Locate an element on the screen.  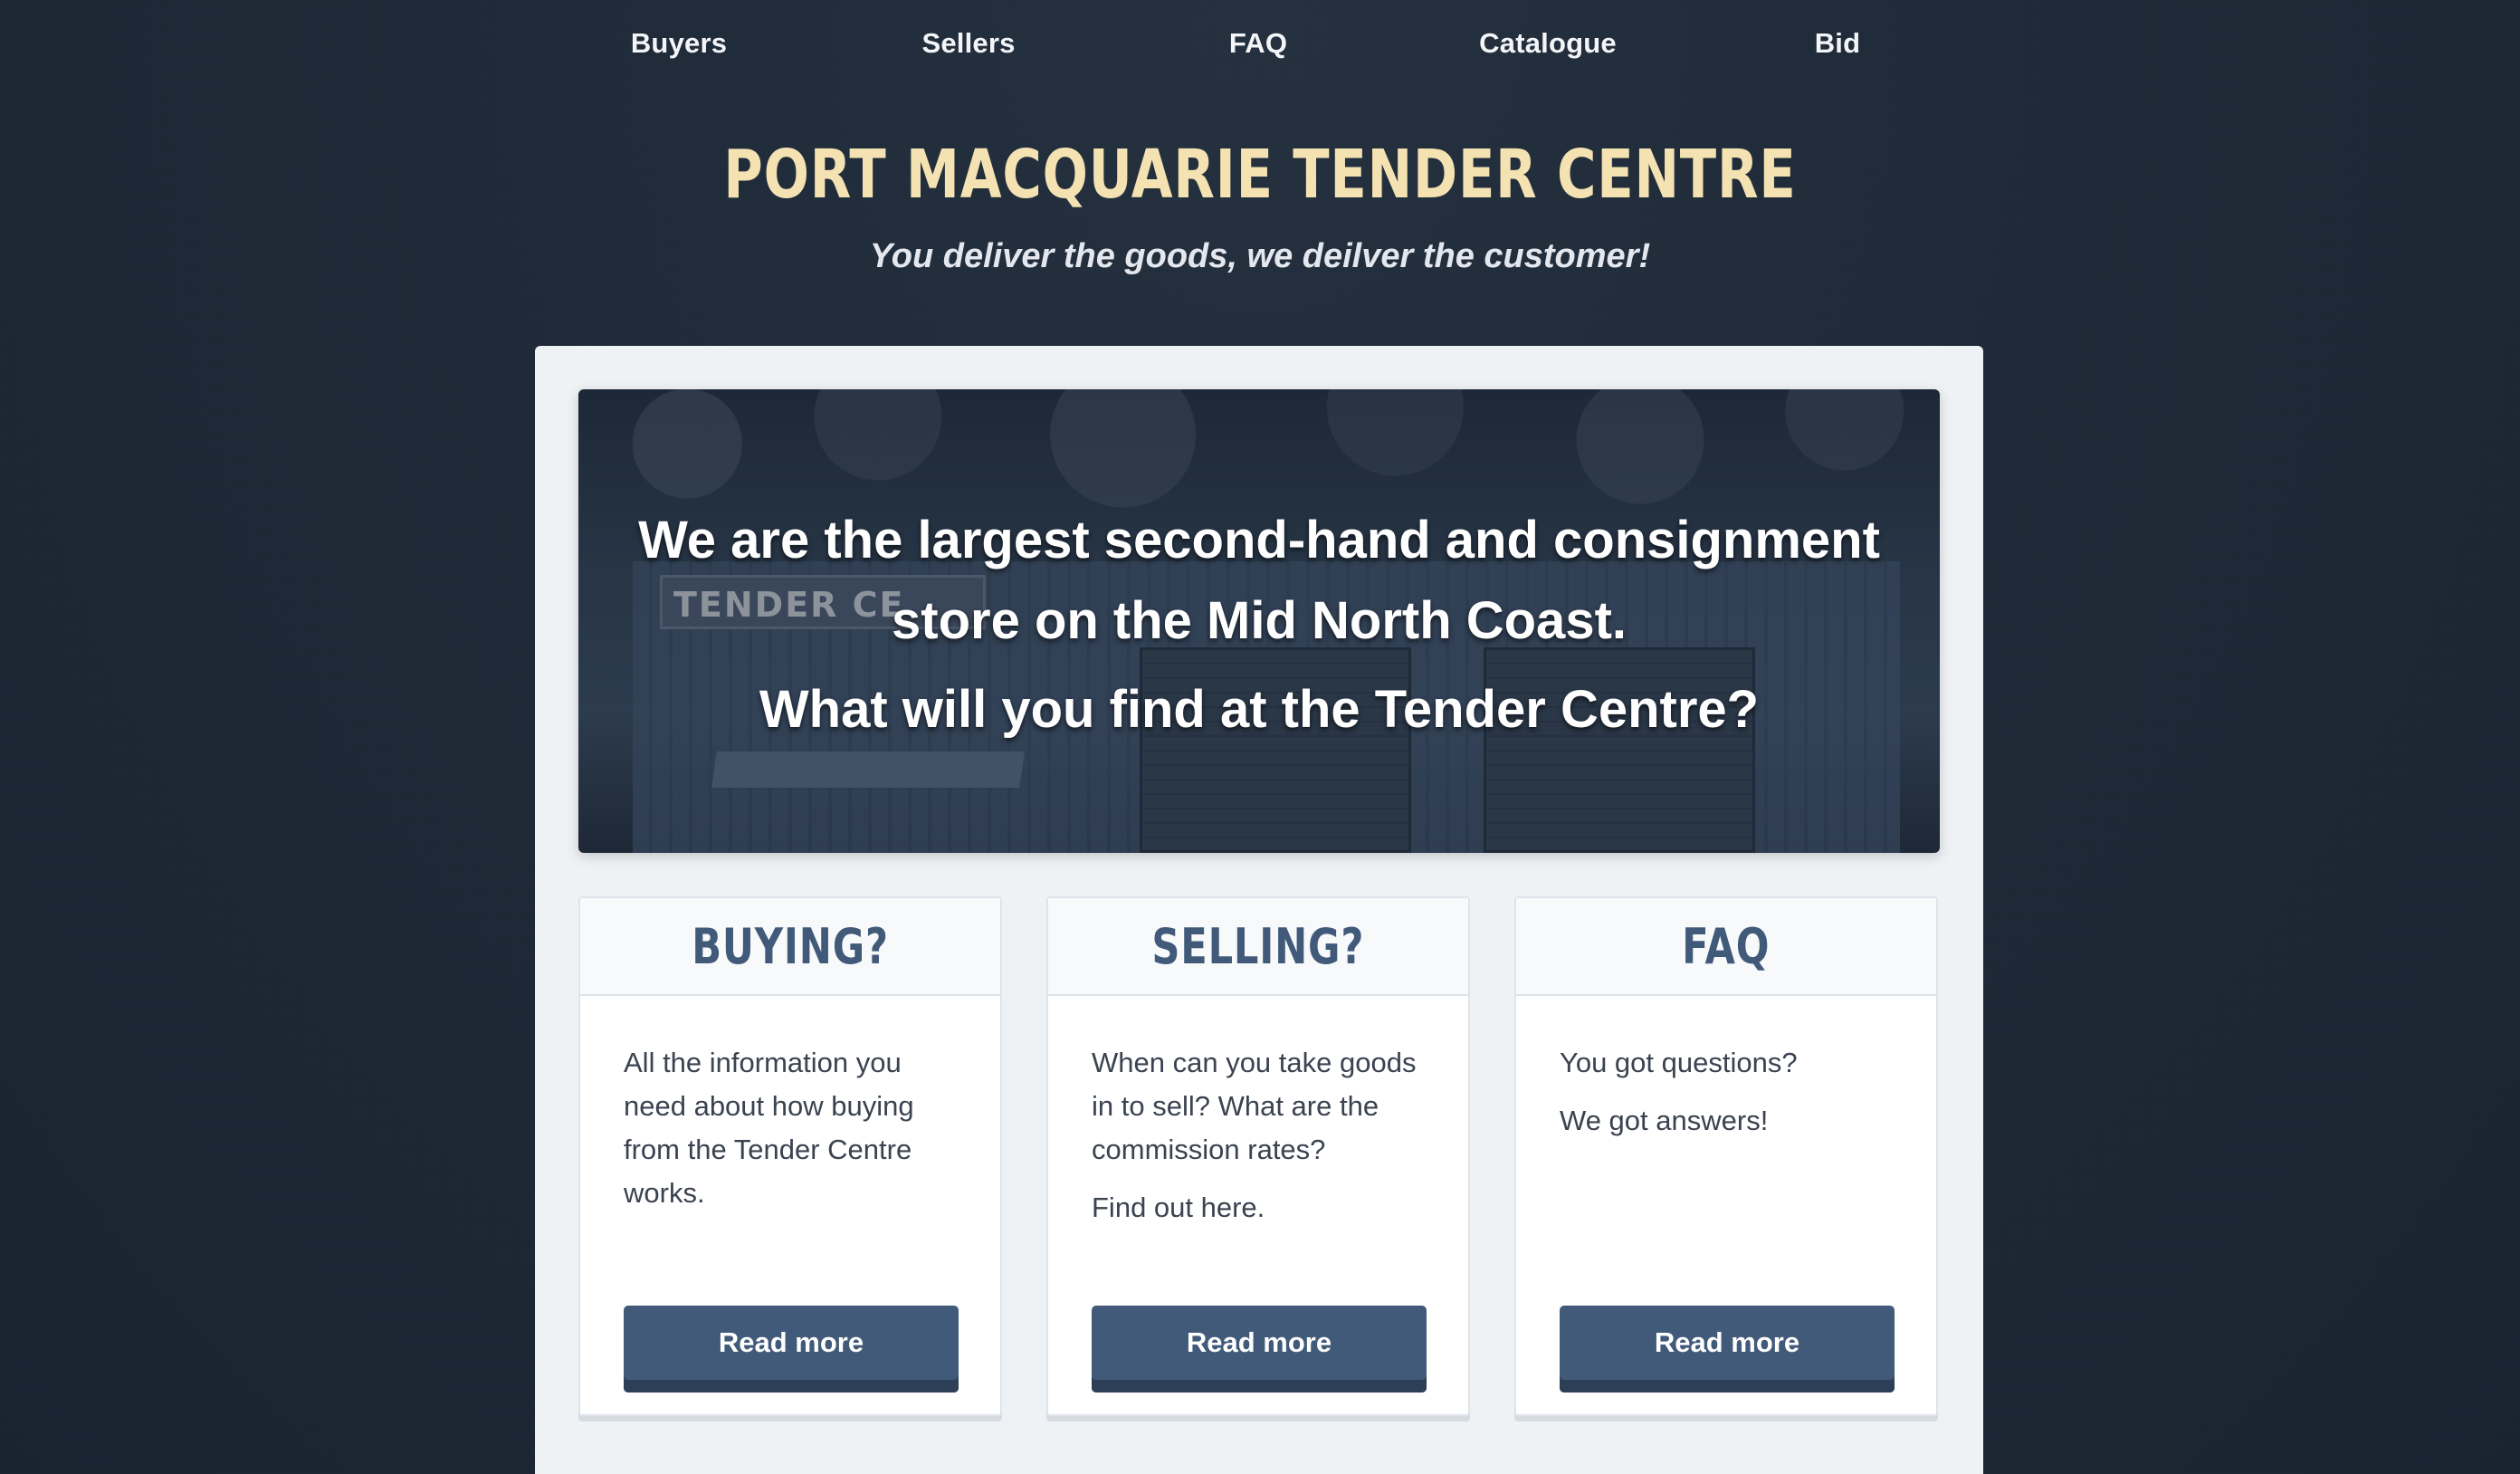
card-text: You got questions? is located at coordinates (1679, 1063).